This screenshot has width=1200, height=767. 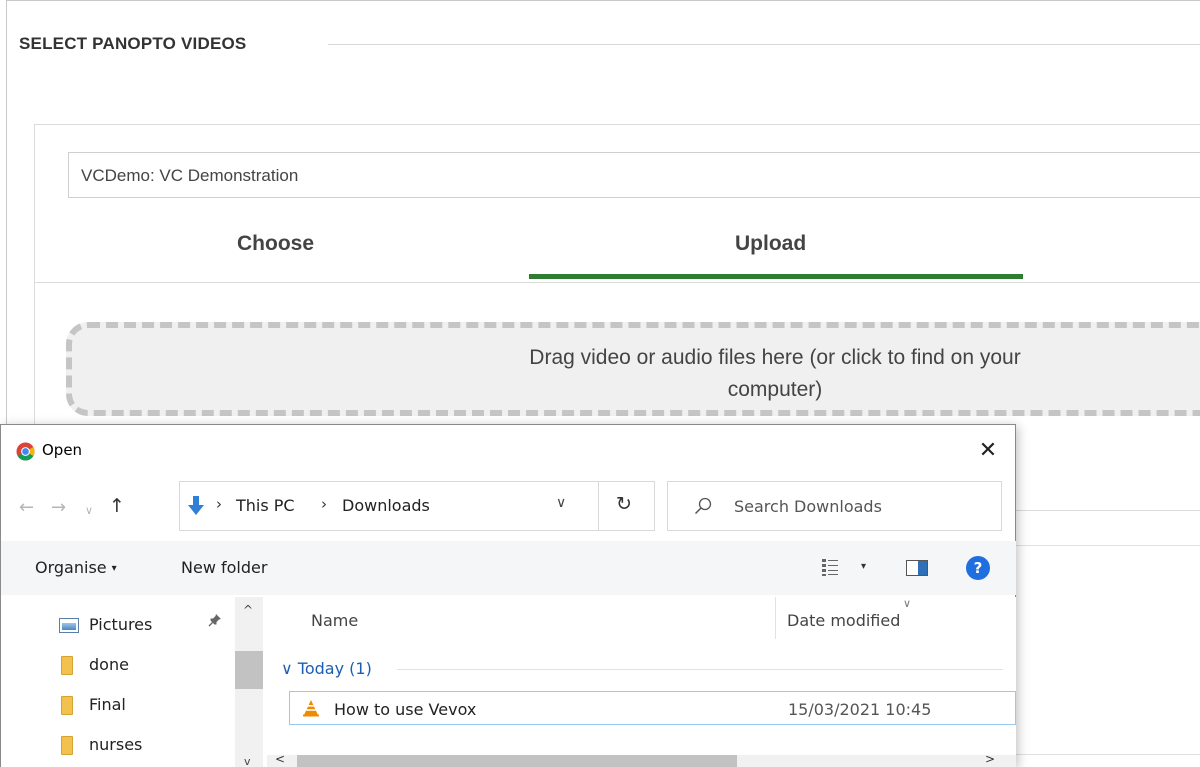 I want to click on nav-pane-scrollbar: ^ v, so click(x=249, y=682).